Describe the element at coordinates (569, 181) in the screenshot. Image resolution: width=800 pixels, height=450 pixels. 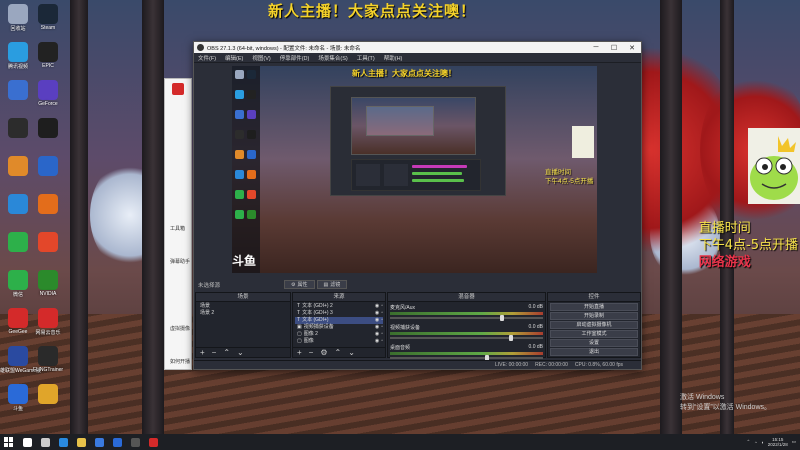
I see `preview-time-value: 下午4点-5点开播` at that location.